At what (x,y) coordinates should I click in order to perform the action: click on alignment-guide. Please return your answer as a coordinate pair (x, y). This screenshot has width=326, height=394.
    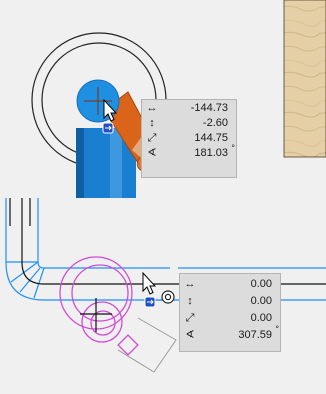
    Looking at the image, I should click on (147, 345).